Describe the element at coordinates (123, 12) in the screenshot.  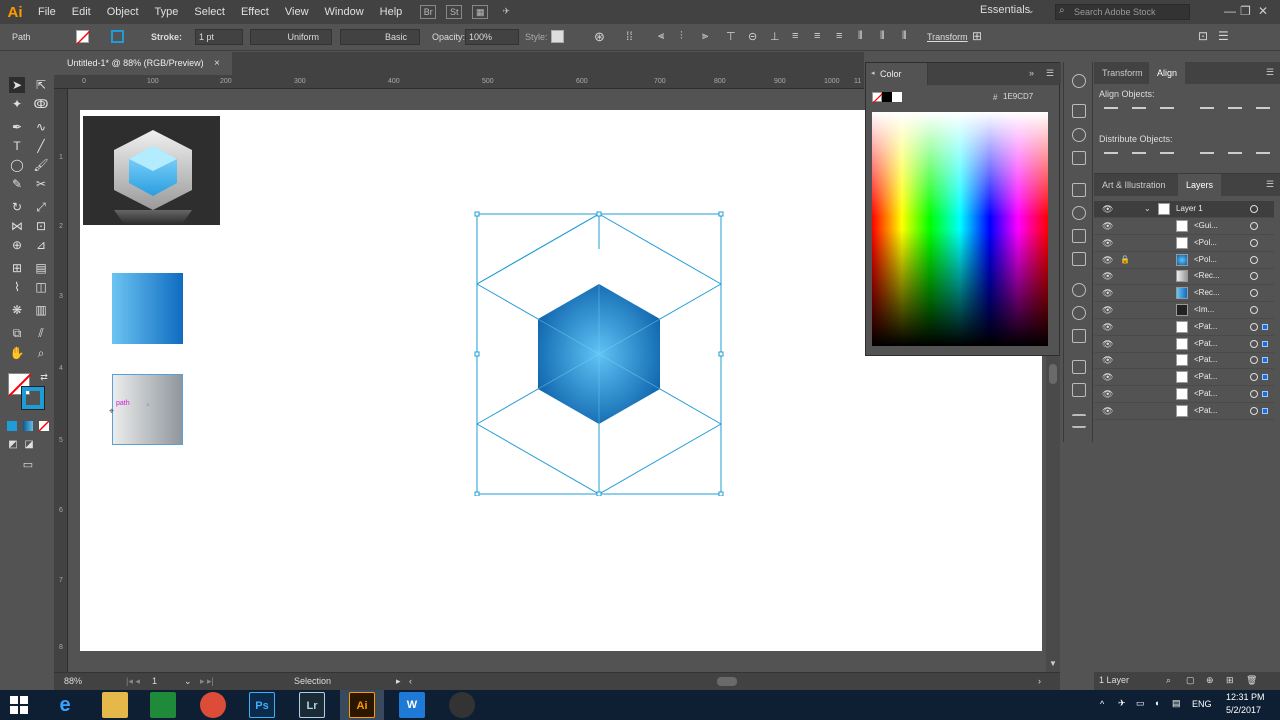
I see `menu-object: Object` at that location.